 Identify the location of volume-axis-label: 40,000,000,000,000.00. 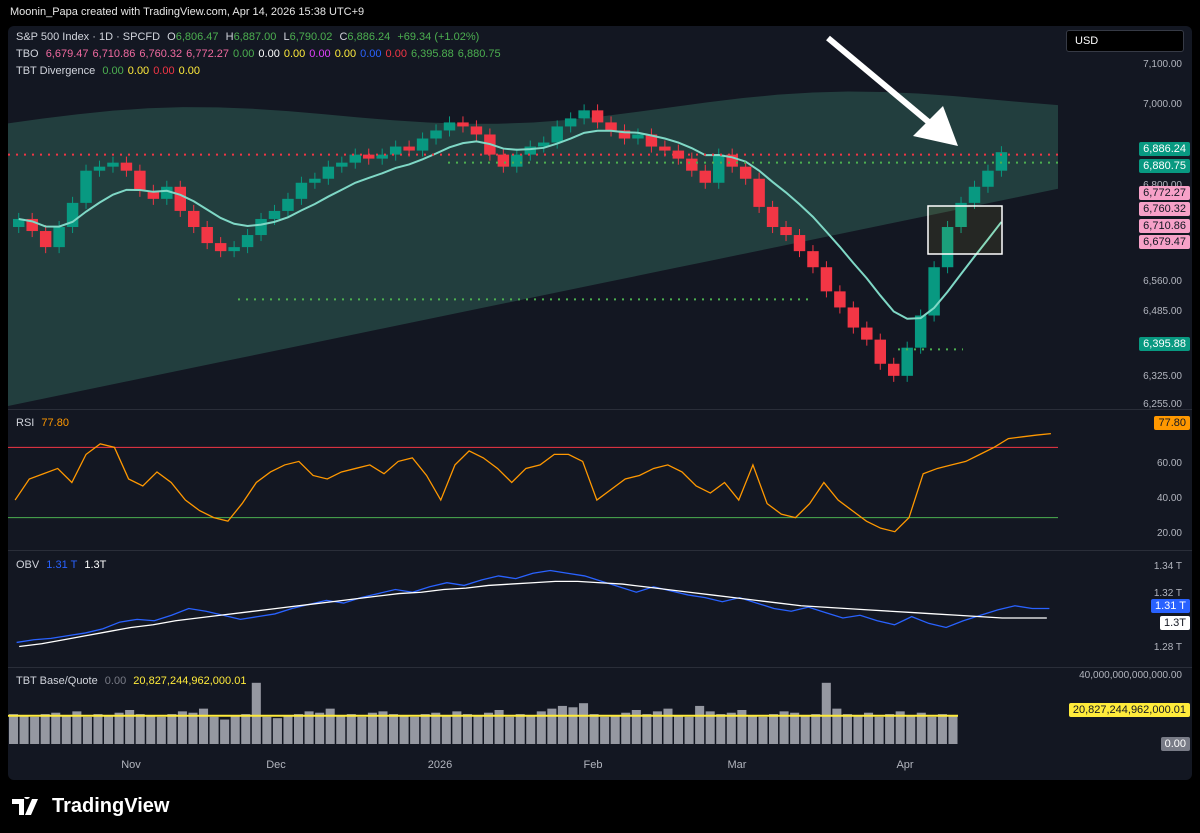
(1130, 675).